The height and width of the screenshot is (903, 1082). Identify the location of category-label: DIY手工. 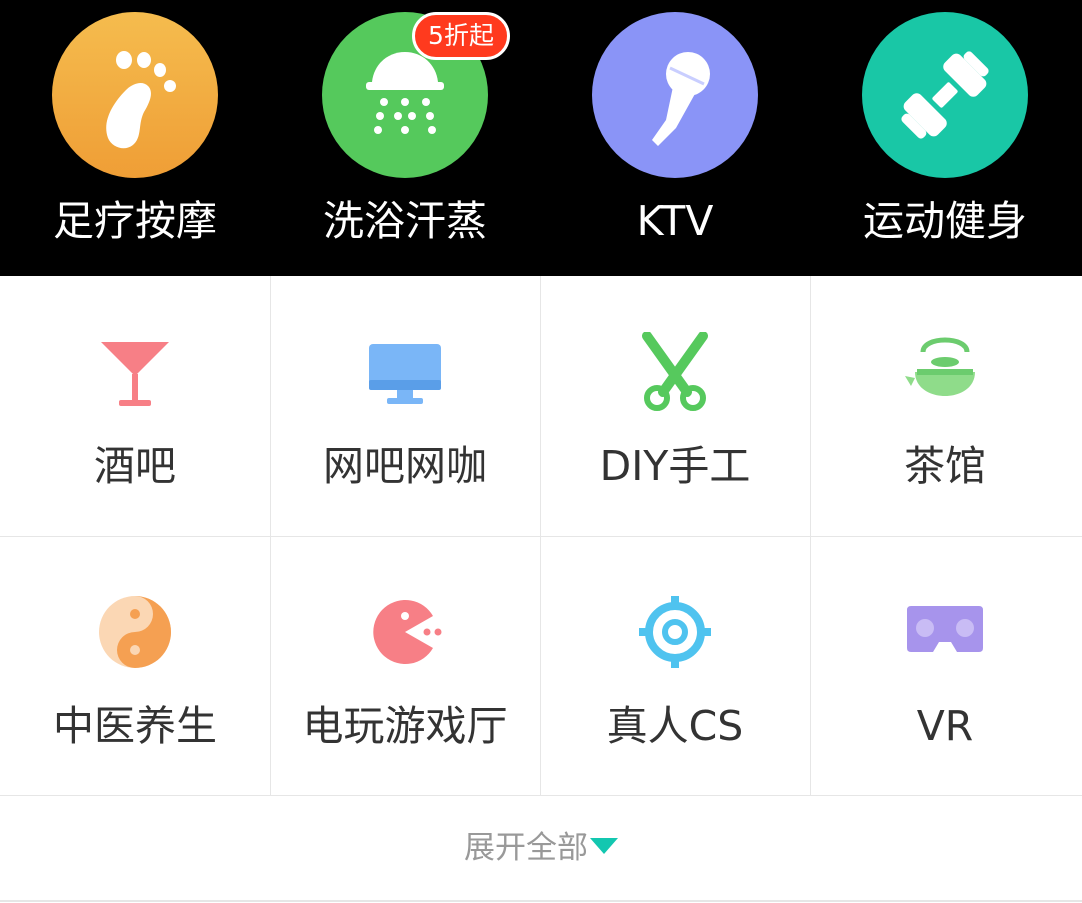
(675, 466).